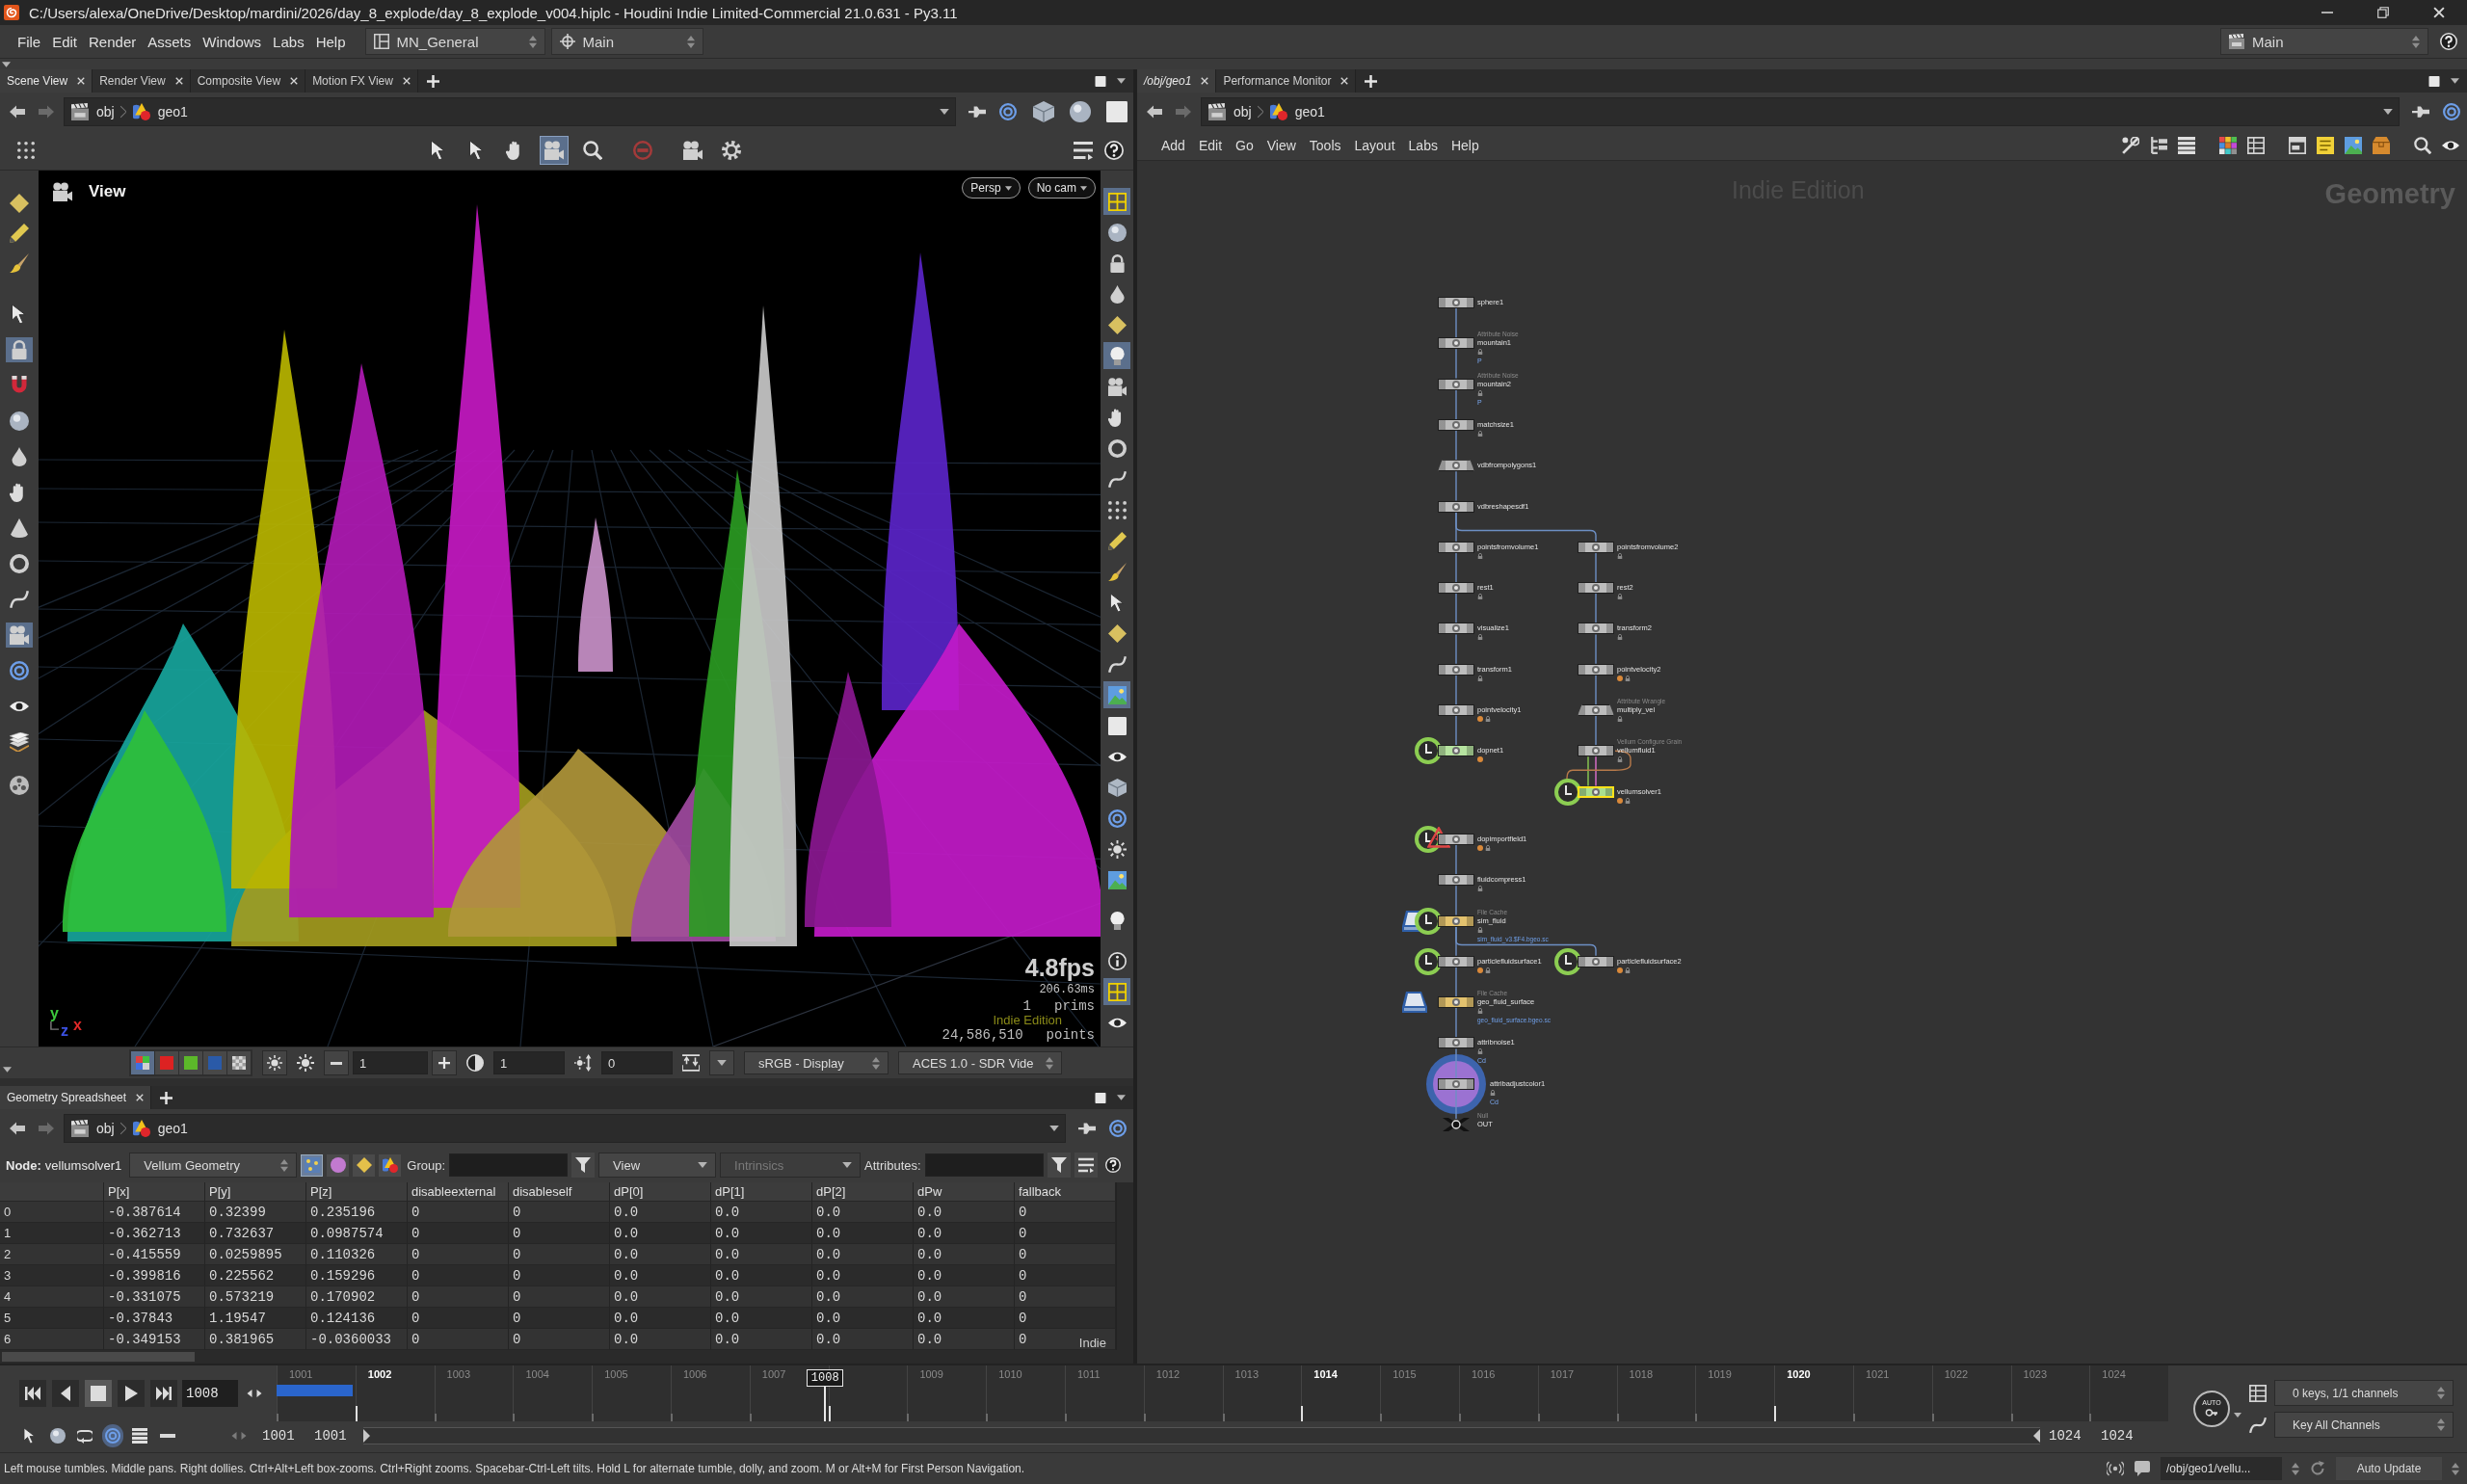 The height and width of the screenshot is (1484, 2467). Describe the element at coordinates (509, 1165) in the screenshot. I see `group-field` at that location.